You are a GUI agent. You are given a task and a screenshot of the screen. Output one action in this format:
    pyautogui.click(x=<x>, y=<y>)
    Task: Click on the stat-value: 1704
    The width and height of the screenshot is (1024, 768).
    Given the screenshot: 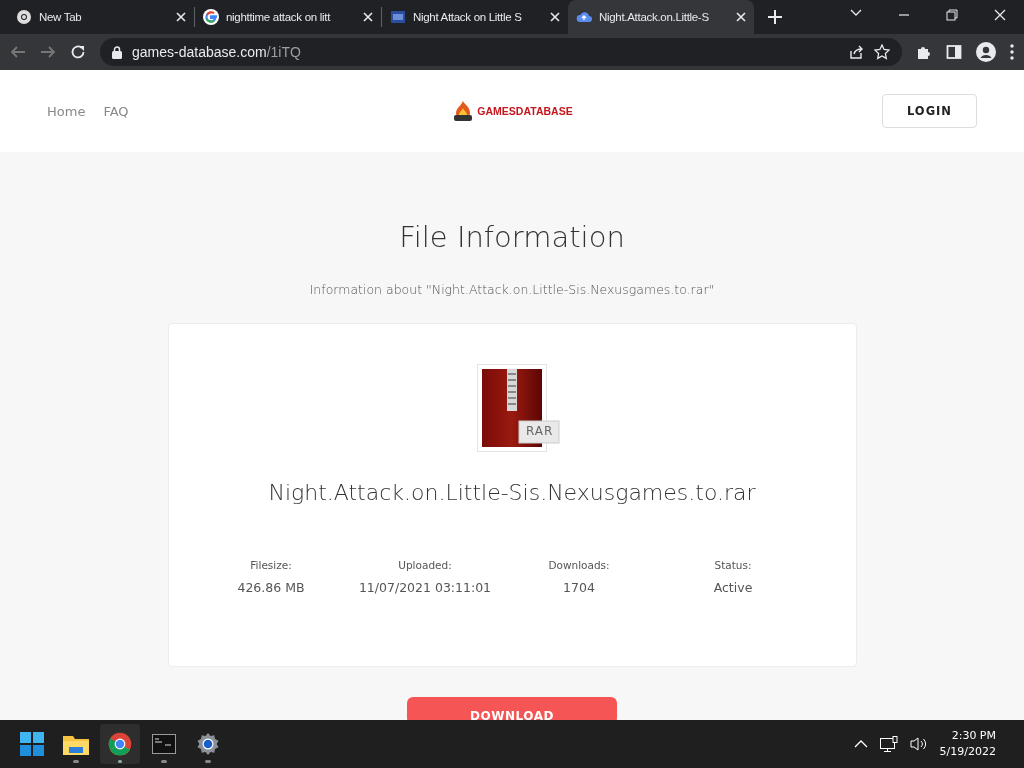 What is the action you would take?
    pyautogui.click(x=579, y=587)
    